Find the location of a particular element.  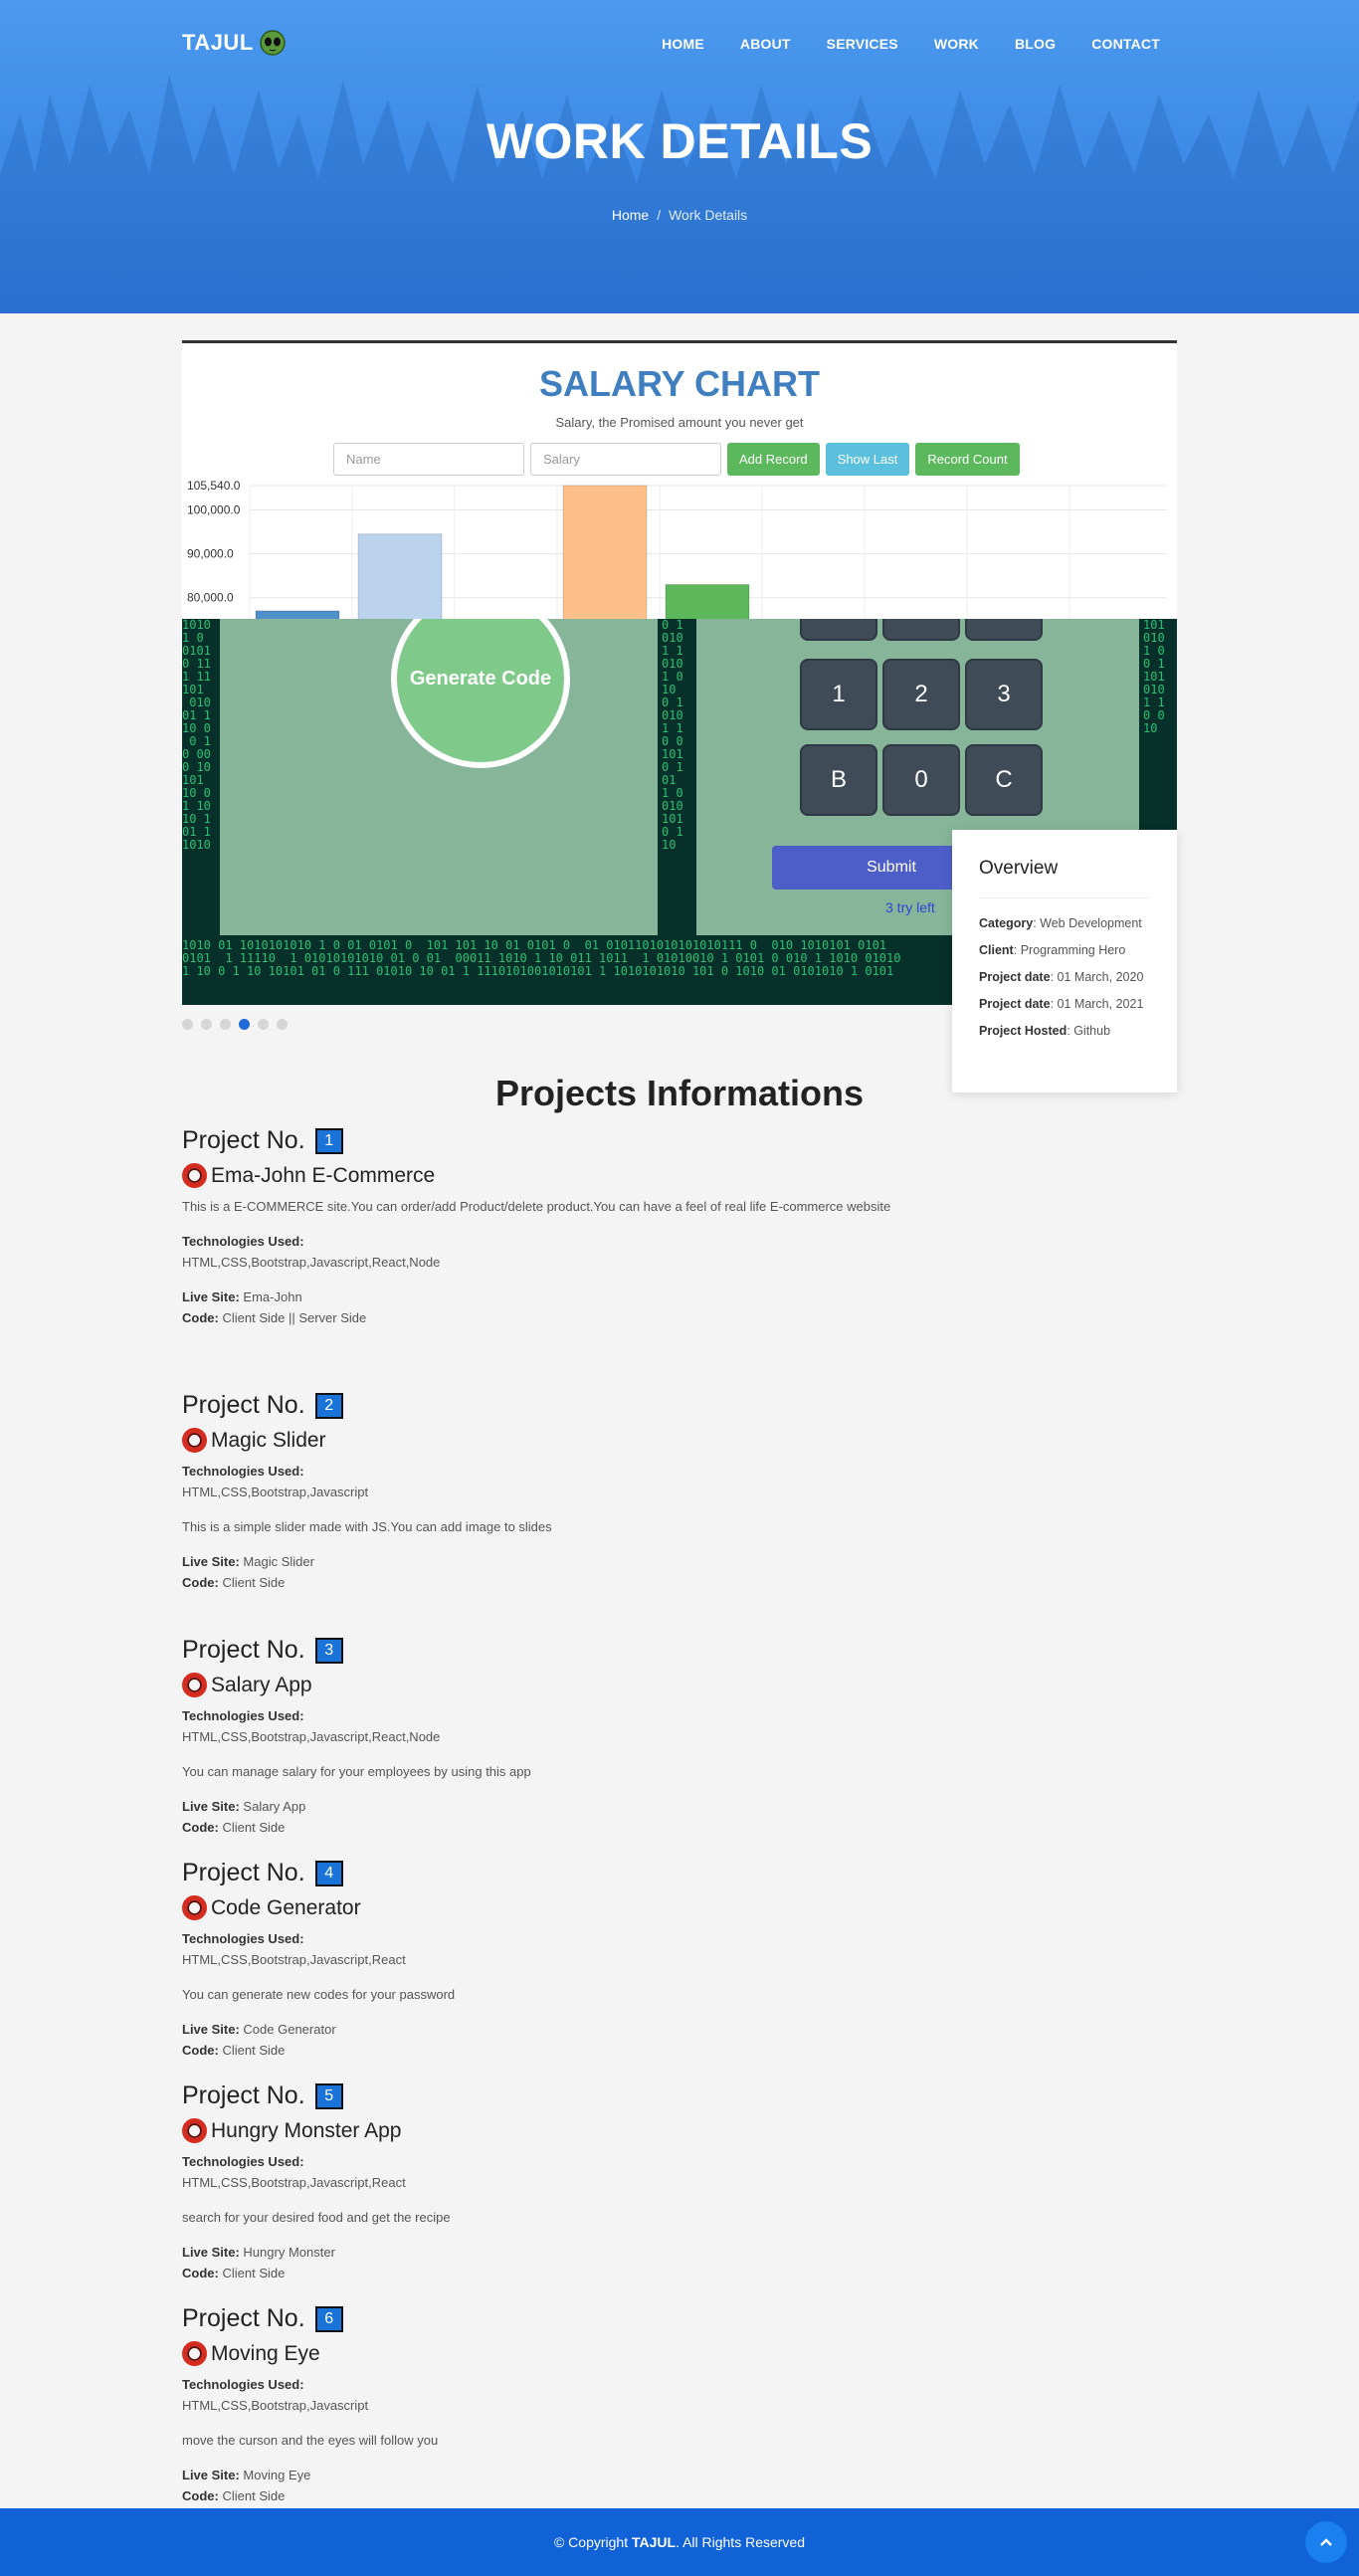

alien-icon is located at coordinates (273, 43).